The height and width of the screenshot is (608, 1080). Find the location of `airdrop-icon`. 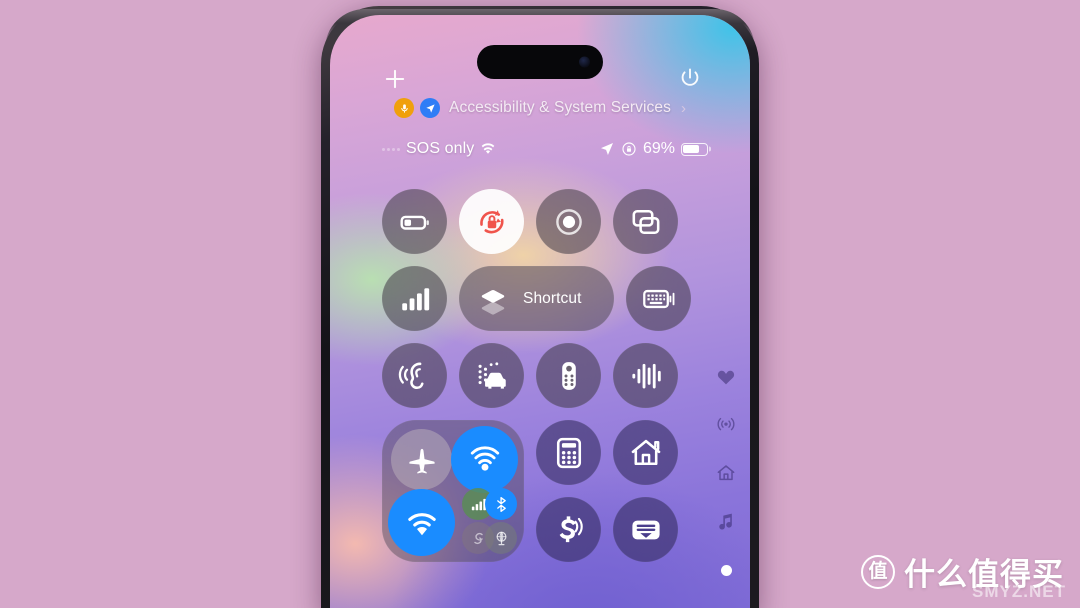

airdrop-icon is located at coordinates (484, 458).